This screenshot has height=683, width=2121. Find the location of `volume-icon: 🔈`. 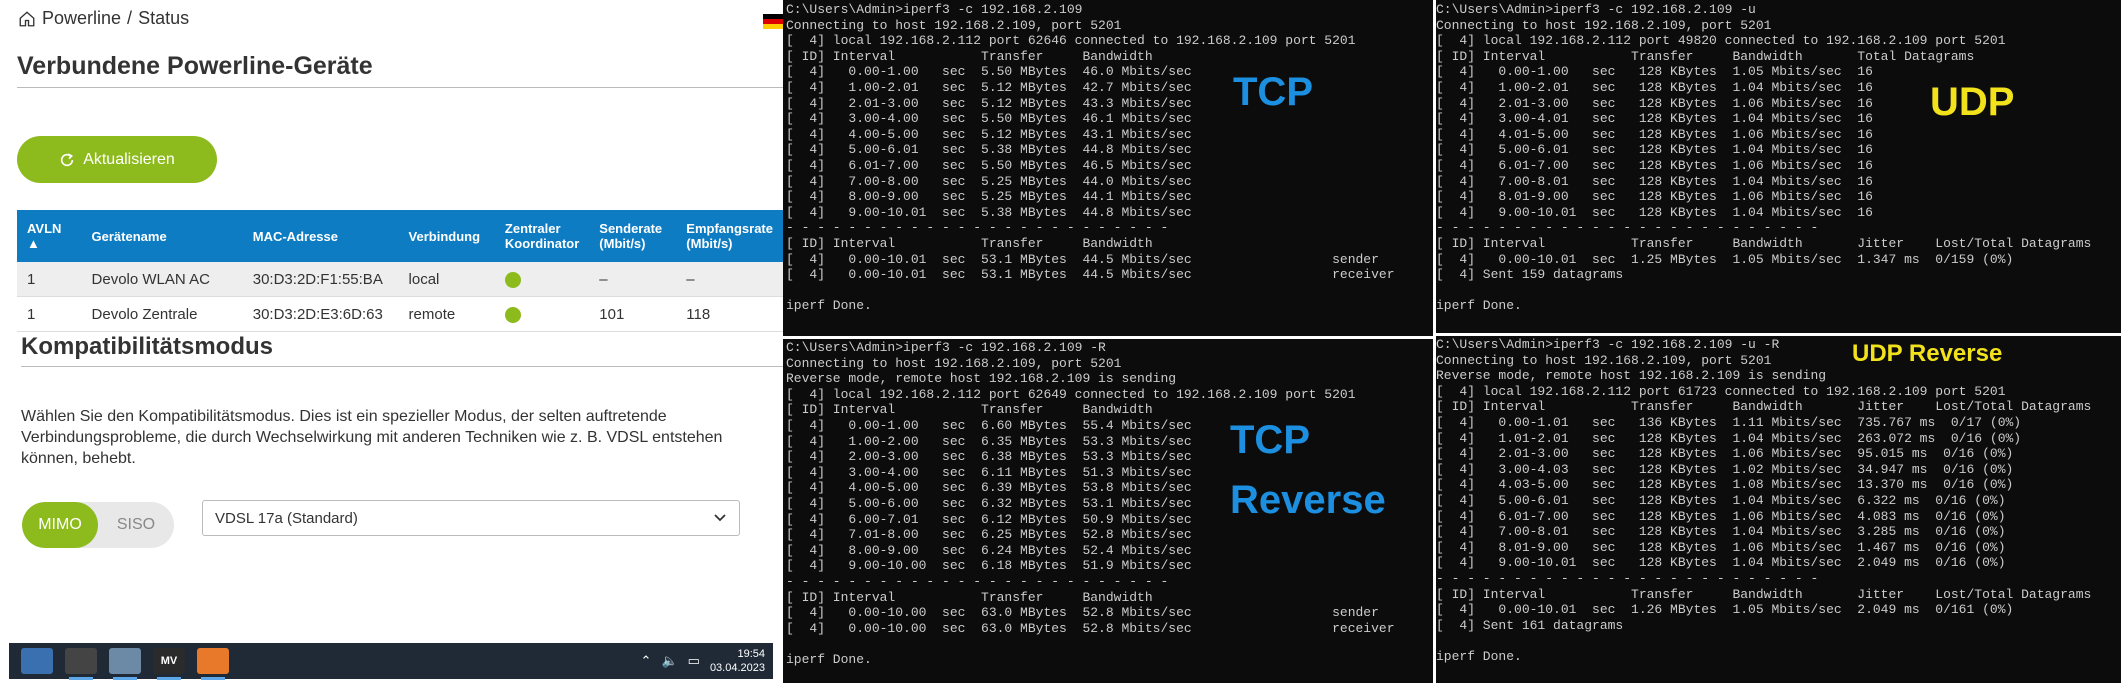

volume-icon: 🔈 is located at coordinates (669, 661).